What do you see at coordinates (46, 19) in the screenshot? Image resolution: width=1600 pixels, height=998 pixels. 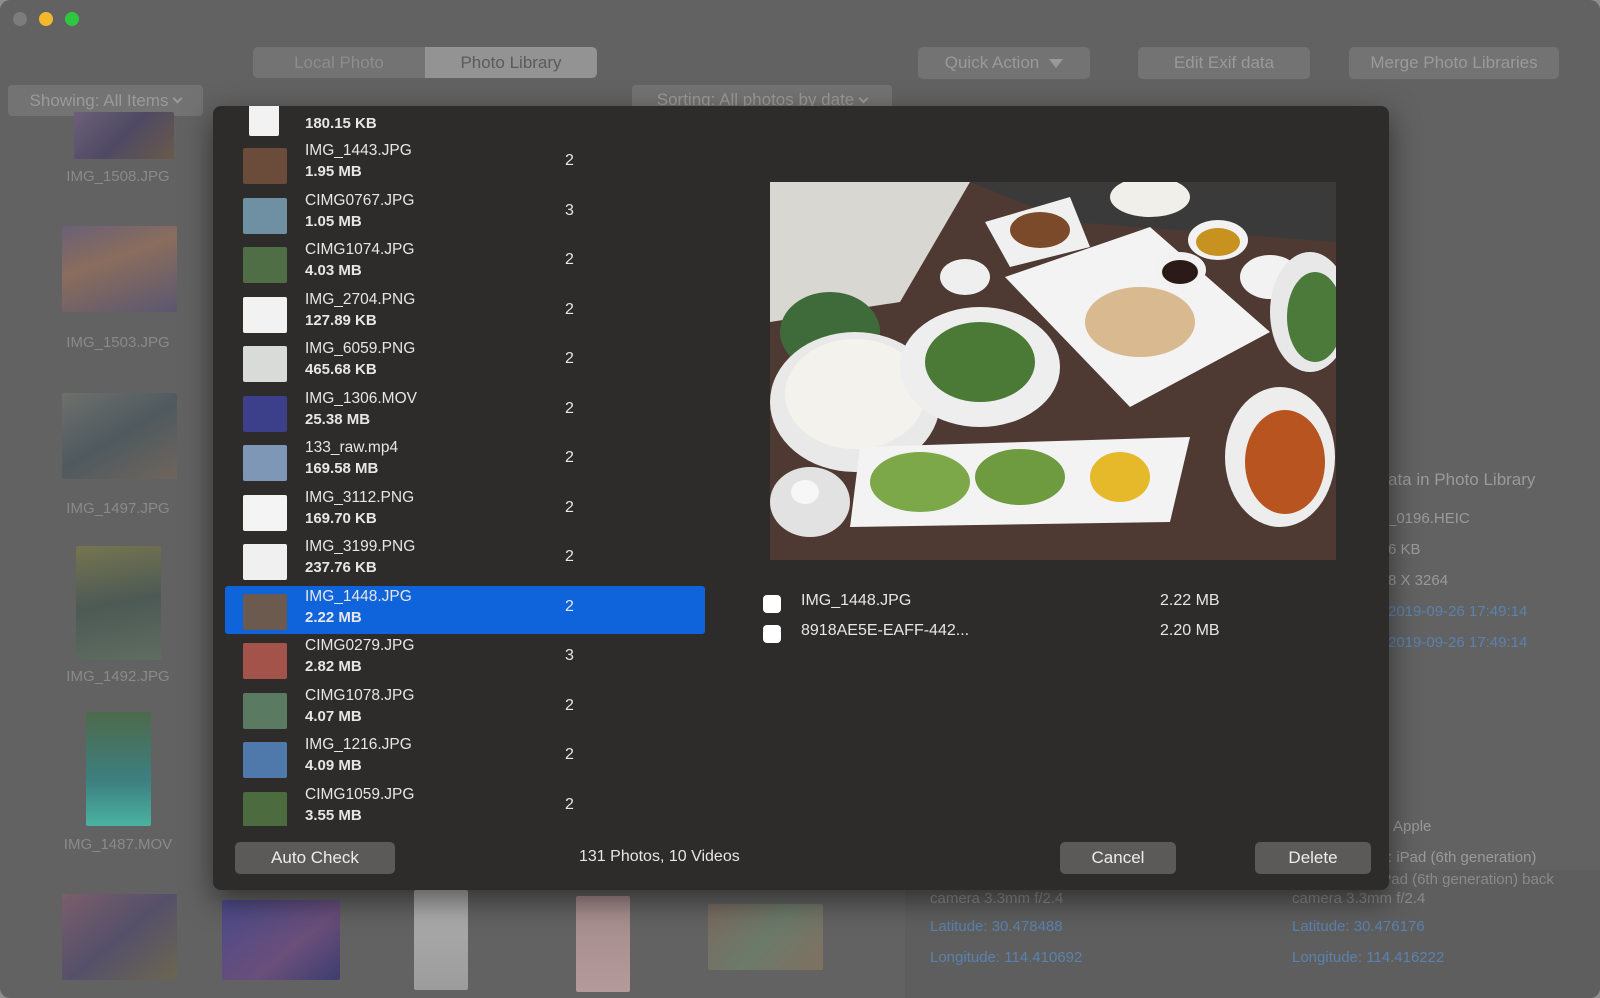 I see `minimize-window-button` at bounding box center [46, 19].